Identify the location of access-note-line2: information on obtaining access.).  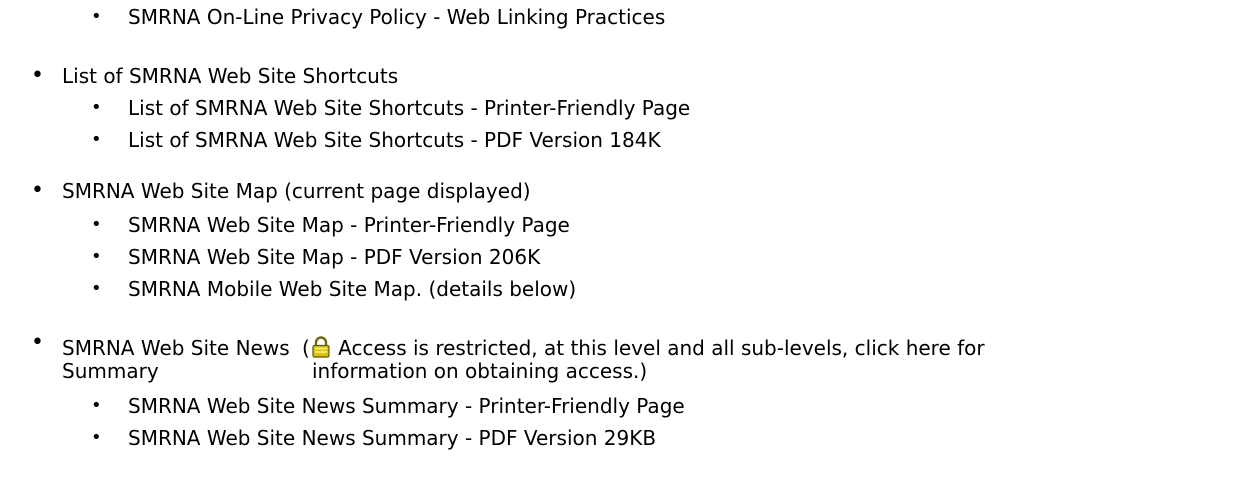
(479, 371).